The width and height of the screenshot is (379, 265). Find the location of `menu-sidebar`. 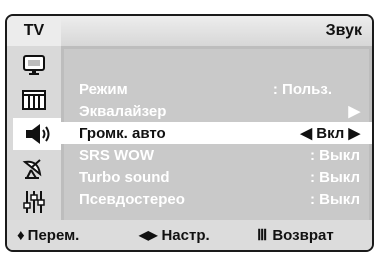

menu-sidebar is located at coordinates (34, 135).